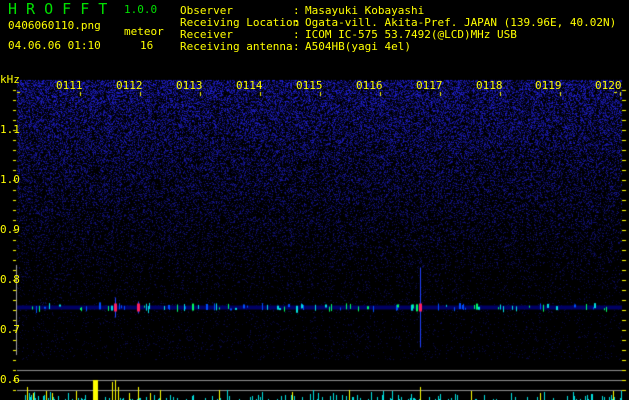 The height and width of the screenshot is (400, 629). Describe the element at coordinates (58, 9) in the screenshot. I see `app-name: H R O F F T` at that location.